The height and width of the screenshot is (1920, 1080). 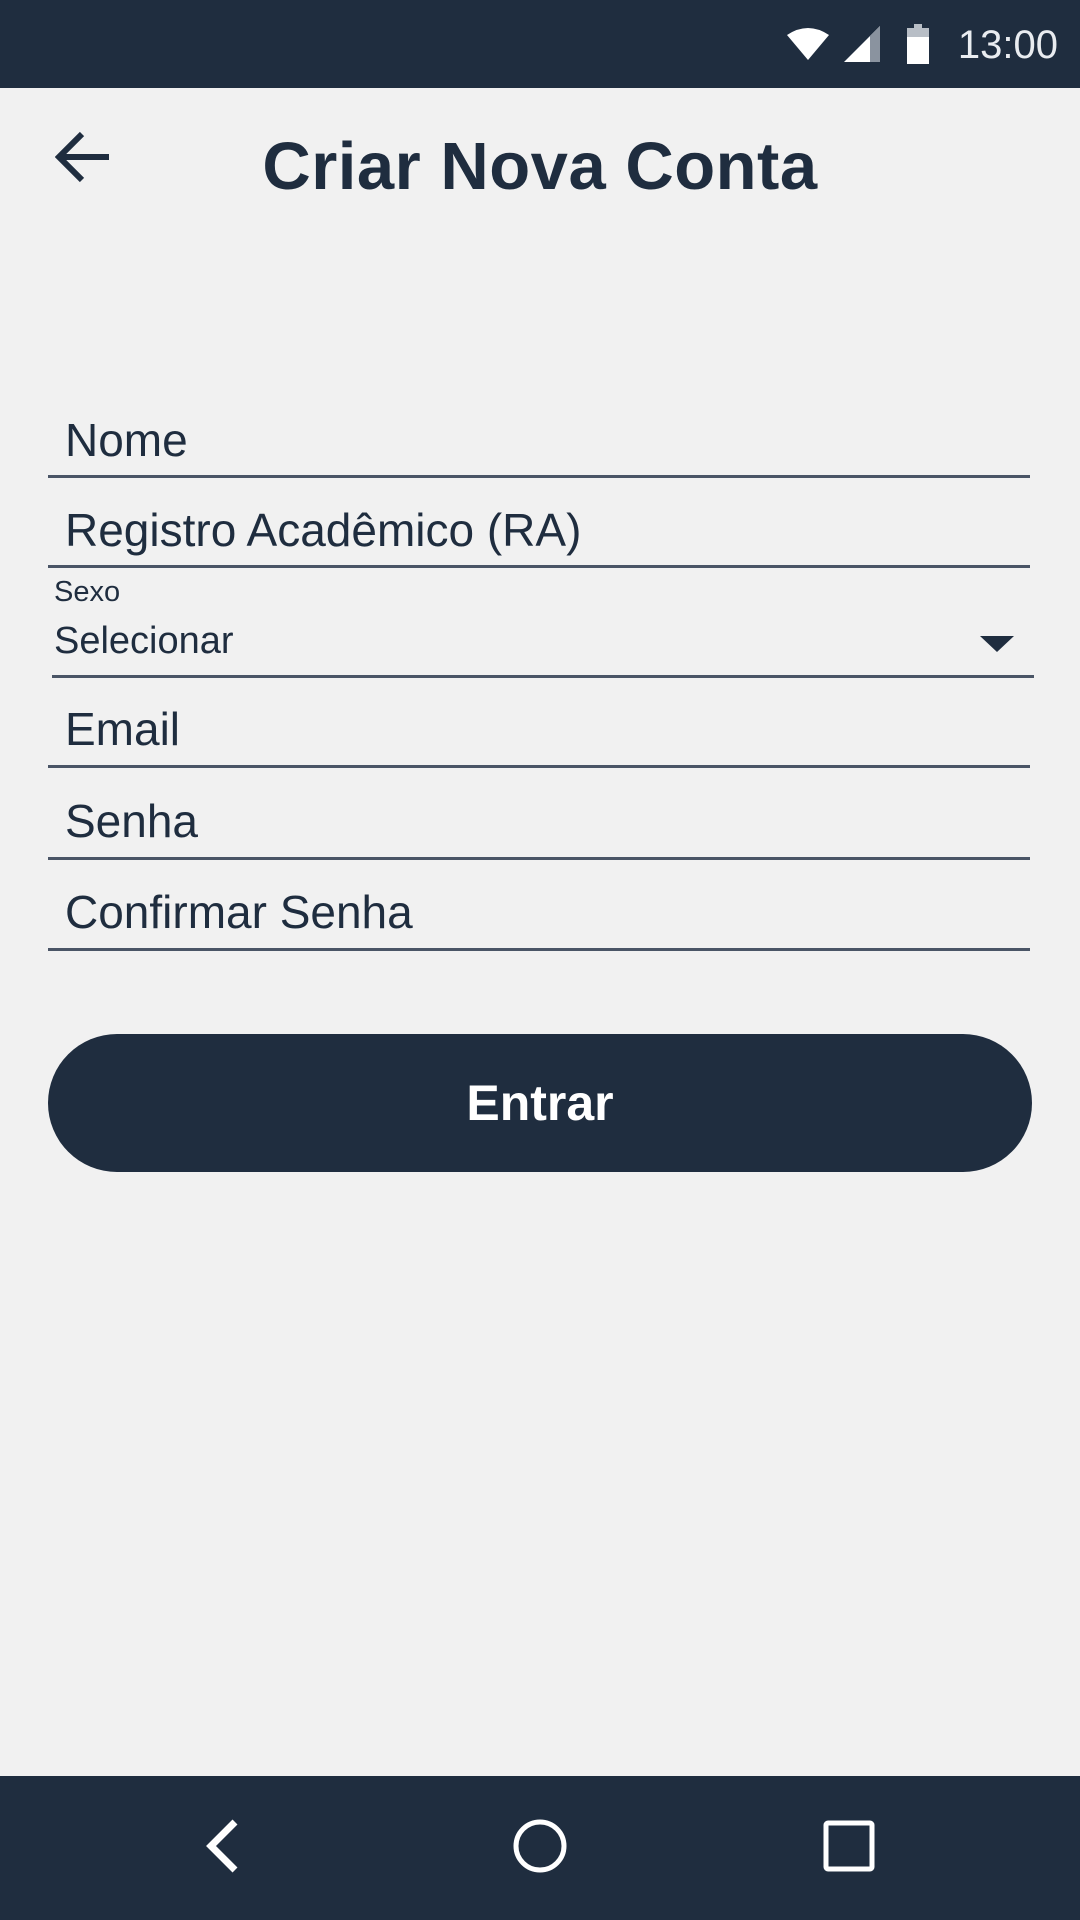 What do you see at coordinates (540, 44) in the screenshot?
I see `status-bar: 13:00` at bounding box center [540, 44].